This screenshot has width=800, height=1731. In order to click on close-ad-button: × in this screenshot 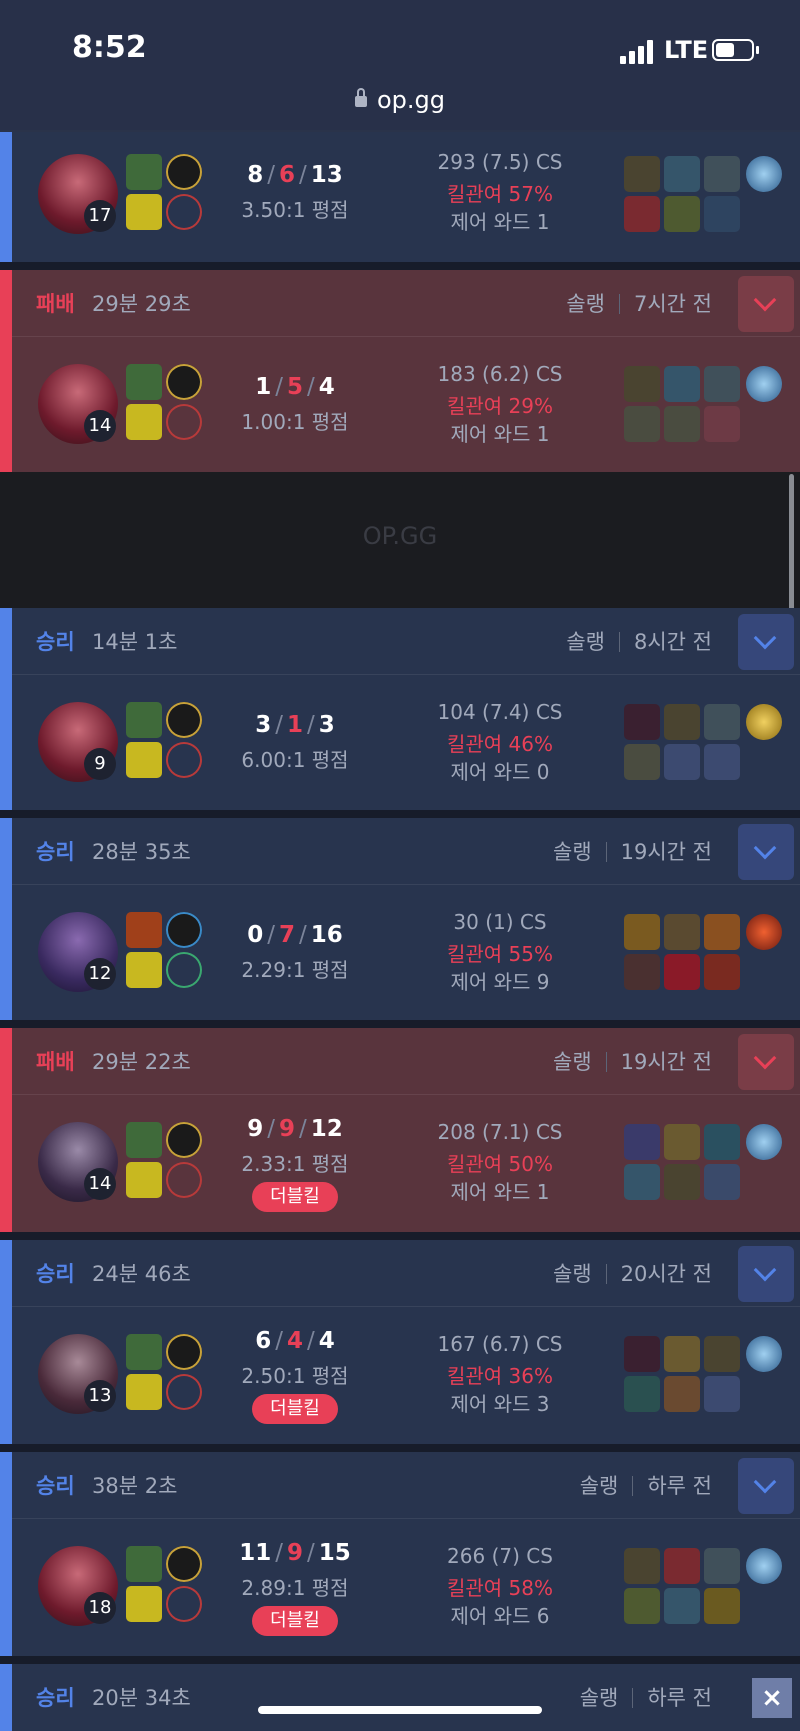, I will do `click(772, 1698)`.